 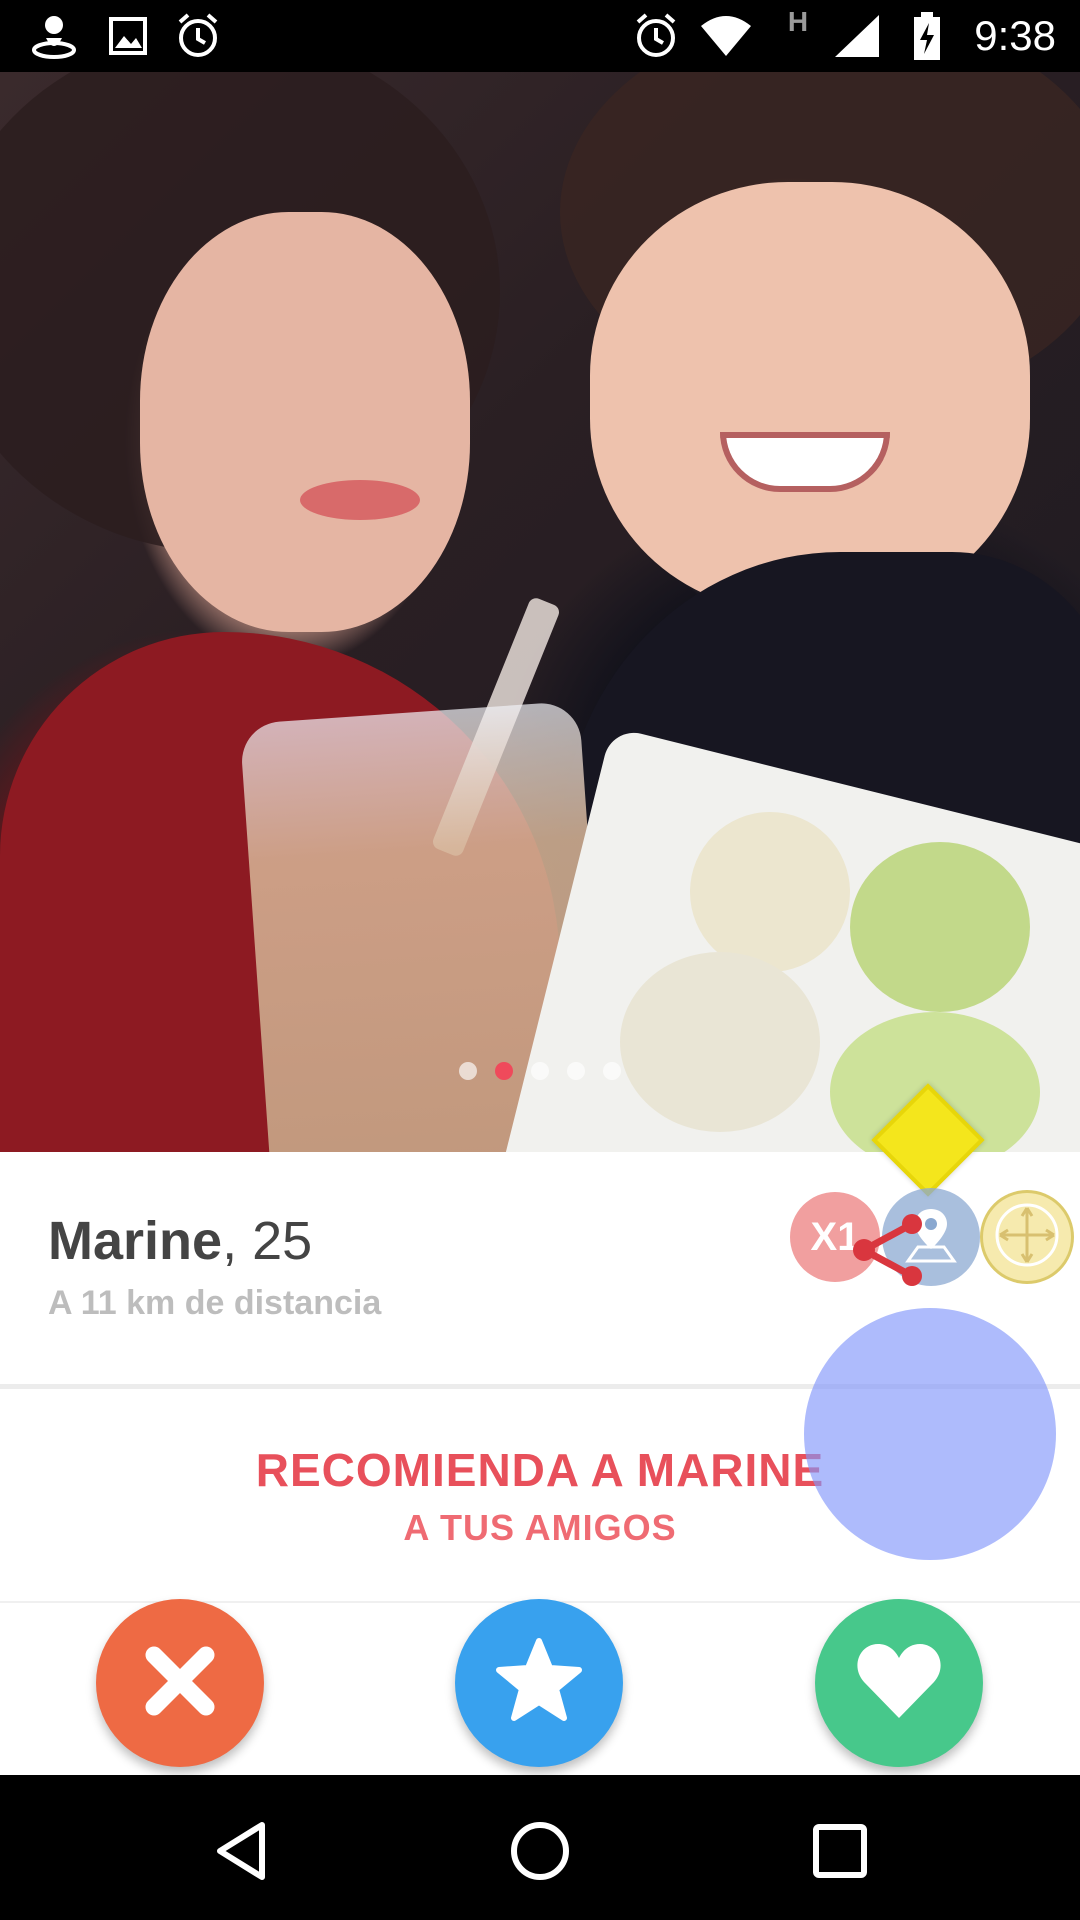 I want to click on navigation-bar, so click(x=540, y=1847).